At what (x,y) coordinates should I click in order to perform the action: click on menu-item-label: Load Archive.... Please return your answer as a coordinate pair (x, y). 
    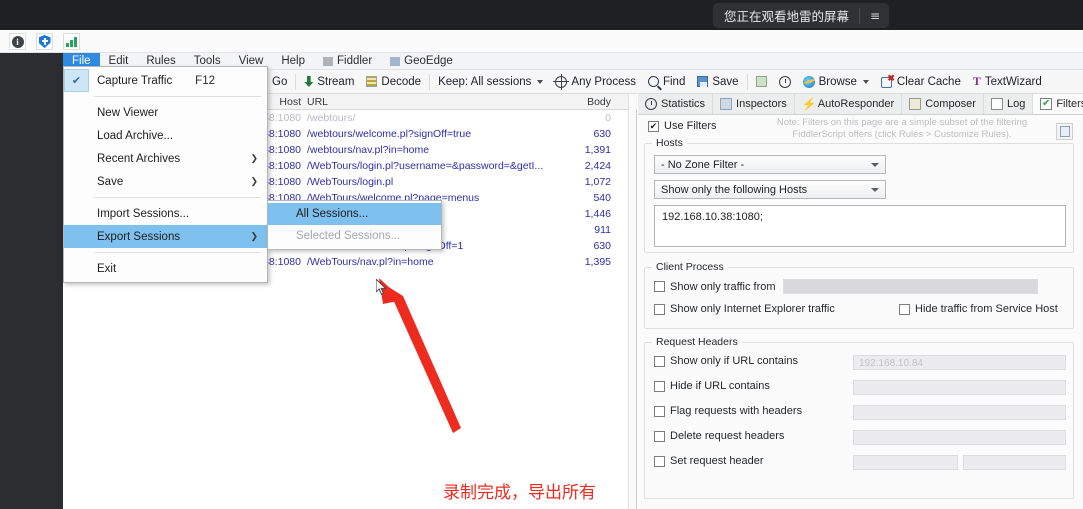
    Looking at the image, I should click on (135, 135).